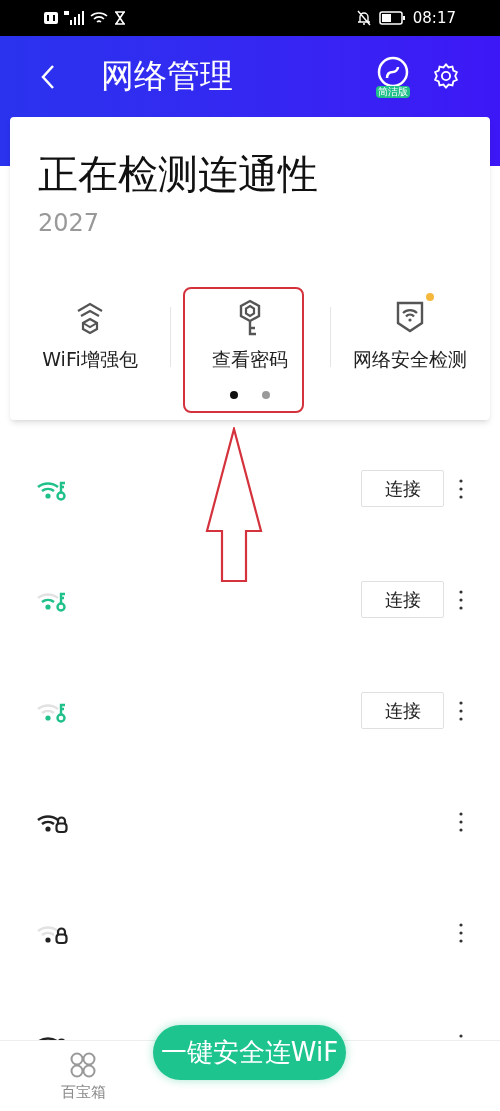  I want to click on nav-tab: 百宝箱, so click(83, 1076).